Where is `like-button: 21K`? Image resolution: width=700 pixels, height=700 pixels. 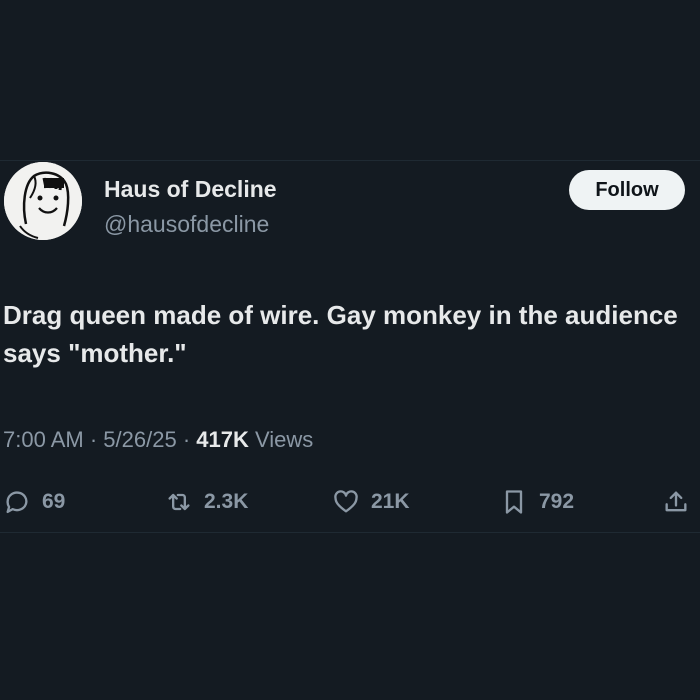
like-button: 21K is located at coordinates (371, 502).